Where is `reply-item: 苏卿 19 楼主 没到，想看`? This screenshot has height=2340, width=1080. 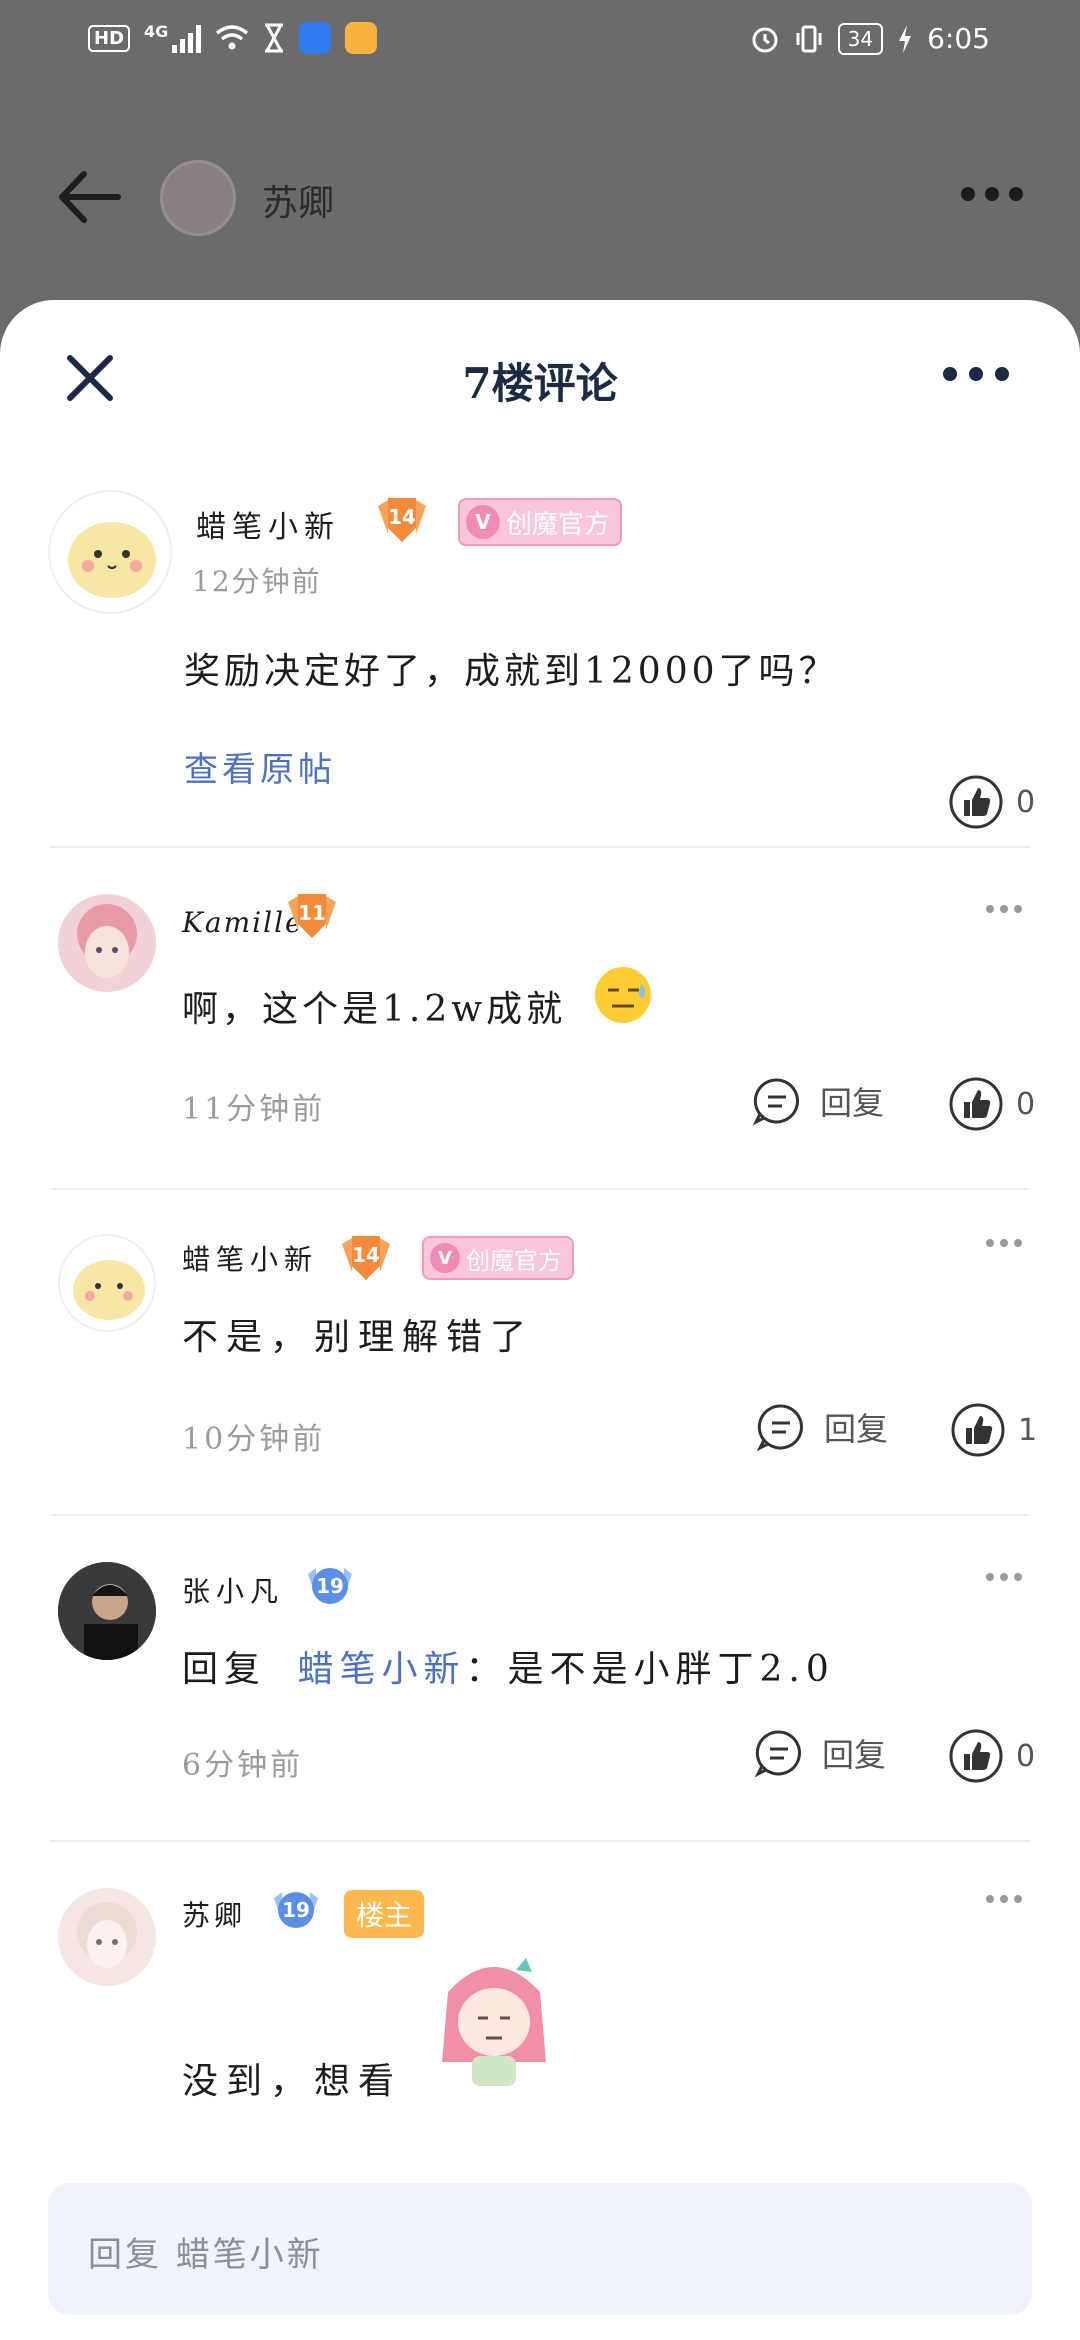 reply-item: 苏卿 19 楼主 没到，想看 is located at coordinates (540, 2021).